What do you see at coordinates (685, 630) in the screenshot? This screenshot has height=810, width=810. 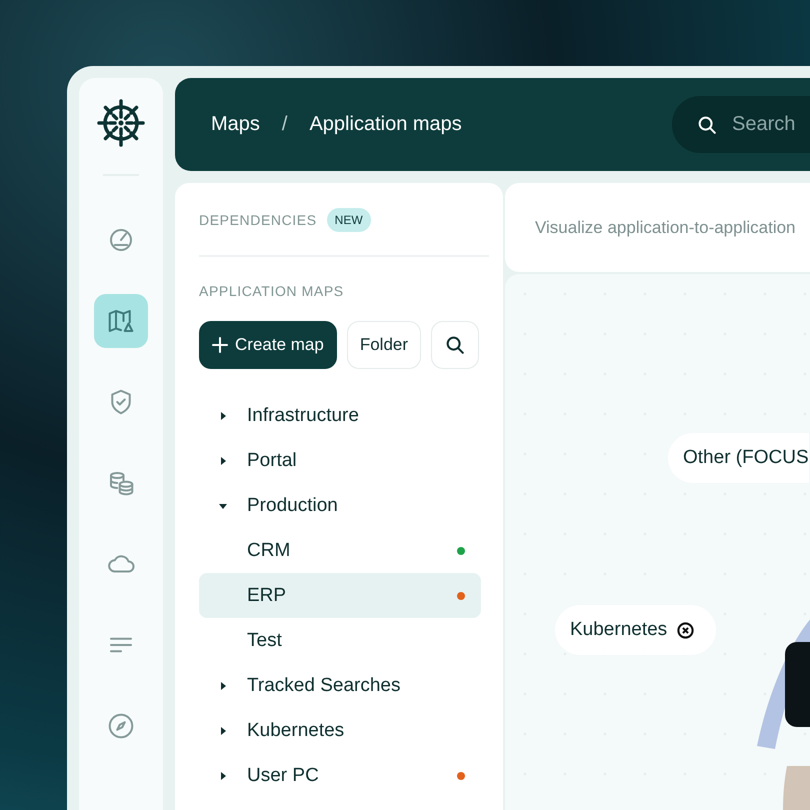 I see `remove-icon` at bounding box center [685, 630].